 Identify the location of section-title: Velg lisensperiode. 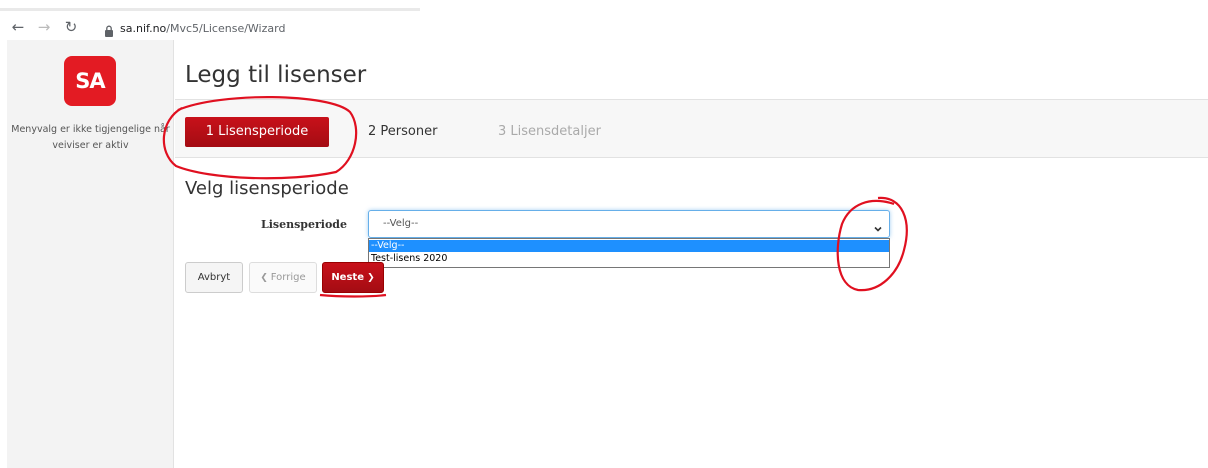
(267, 188).